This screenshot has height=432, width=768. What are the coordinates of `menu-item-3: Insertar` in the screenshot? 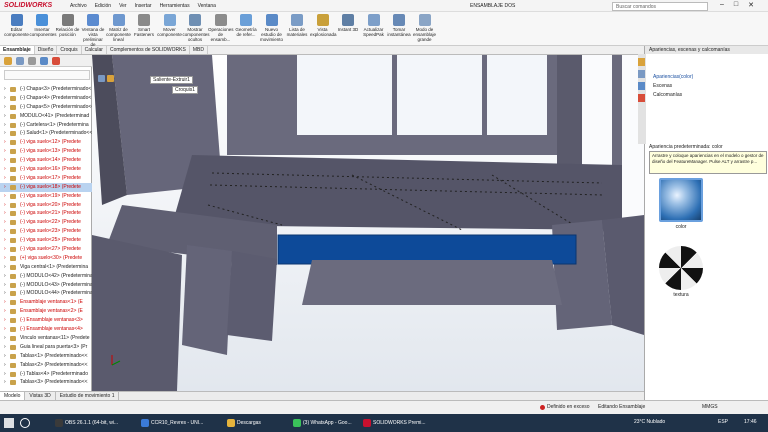 It's located at (143, 6).